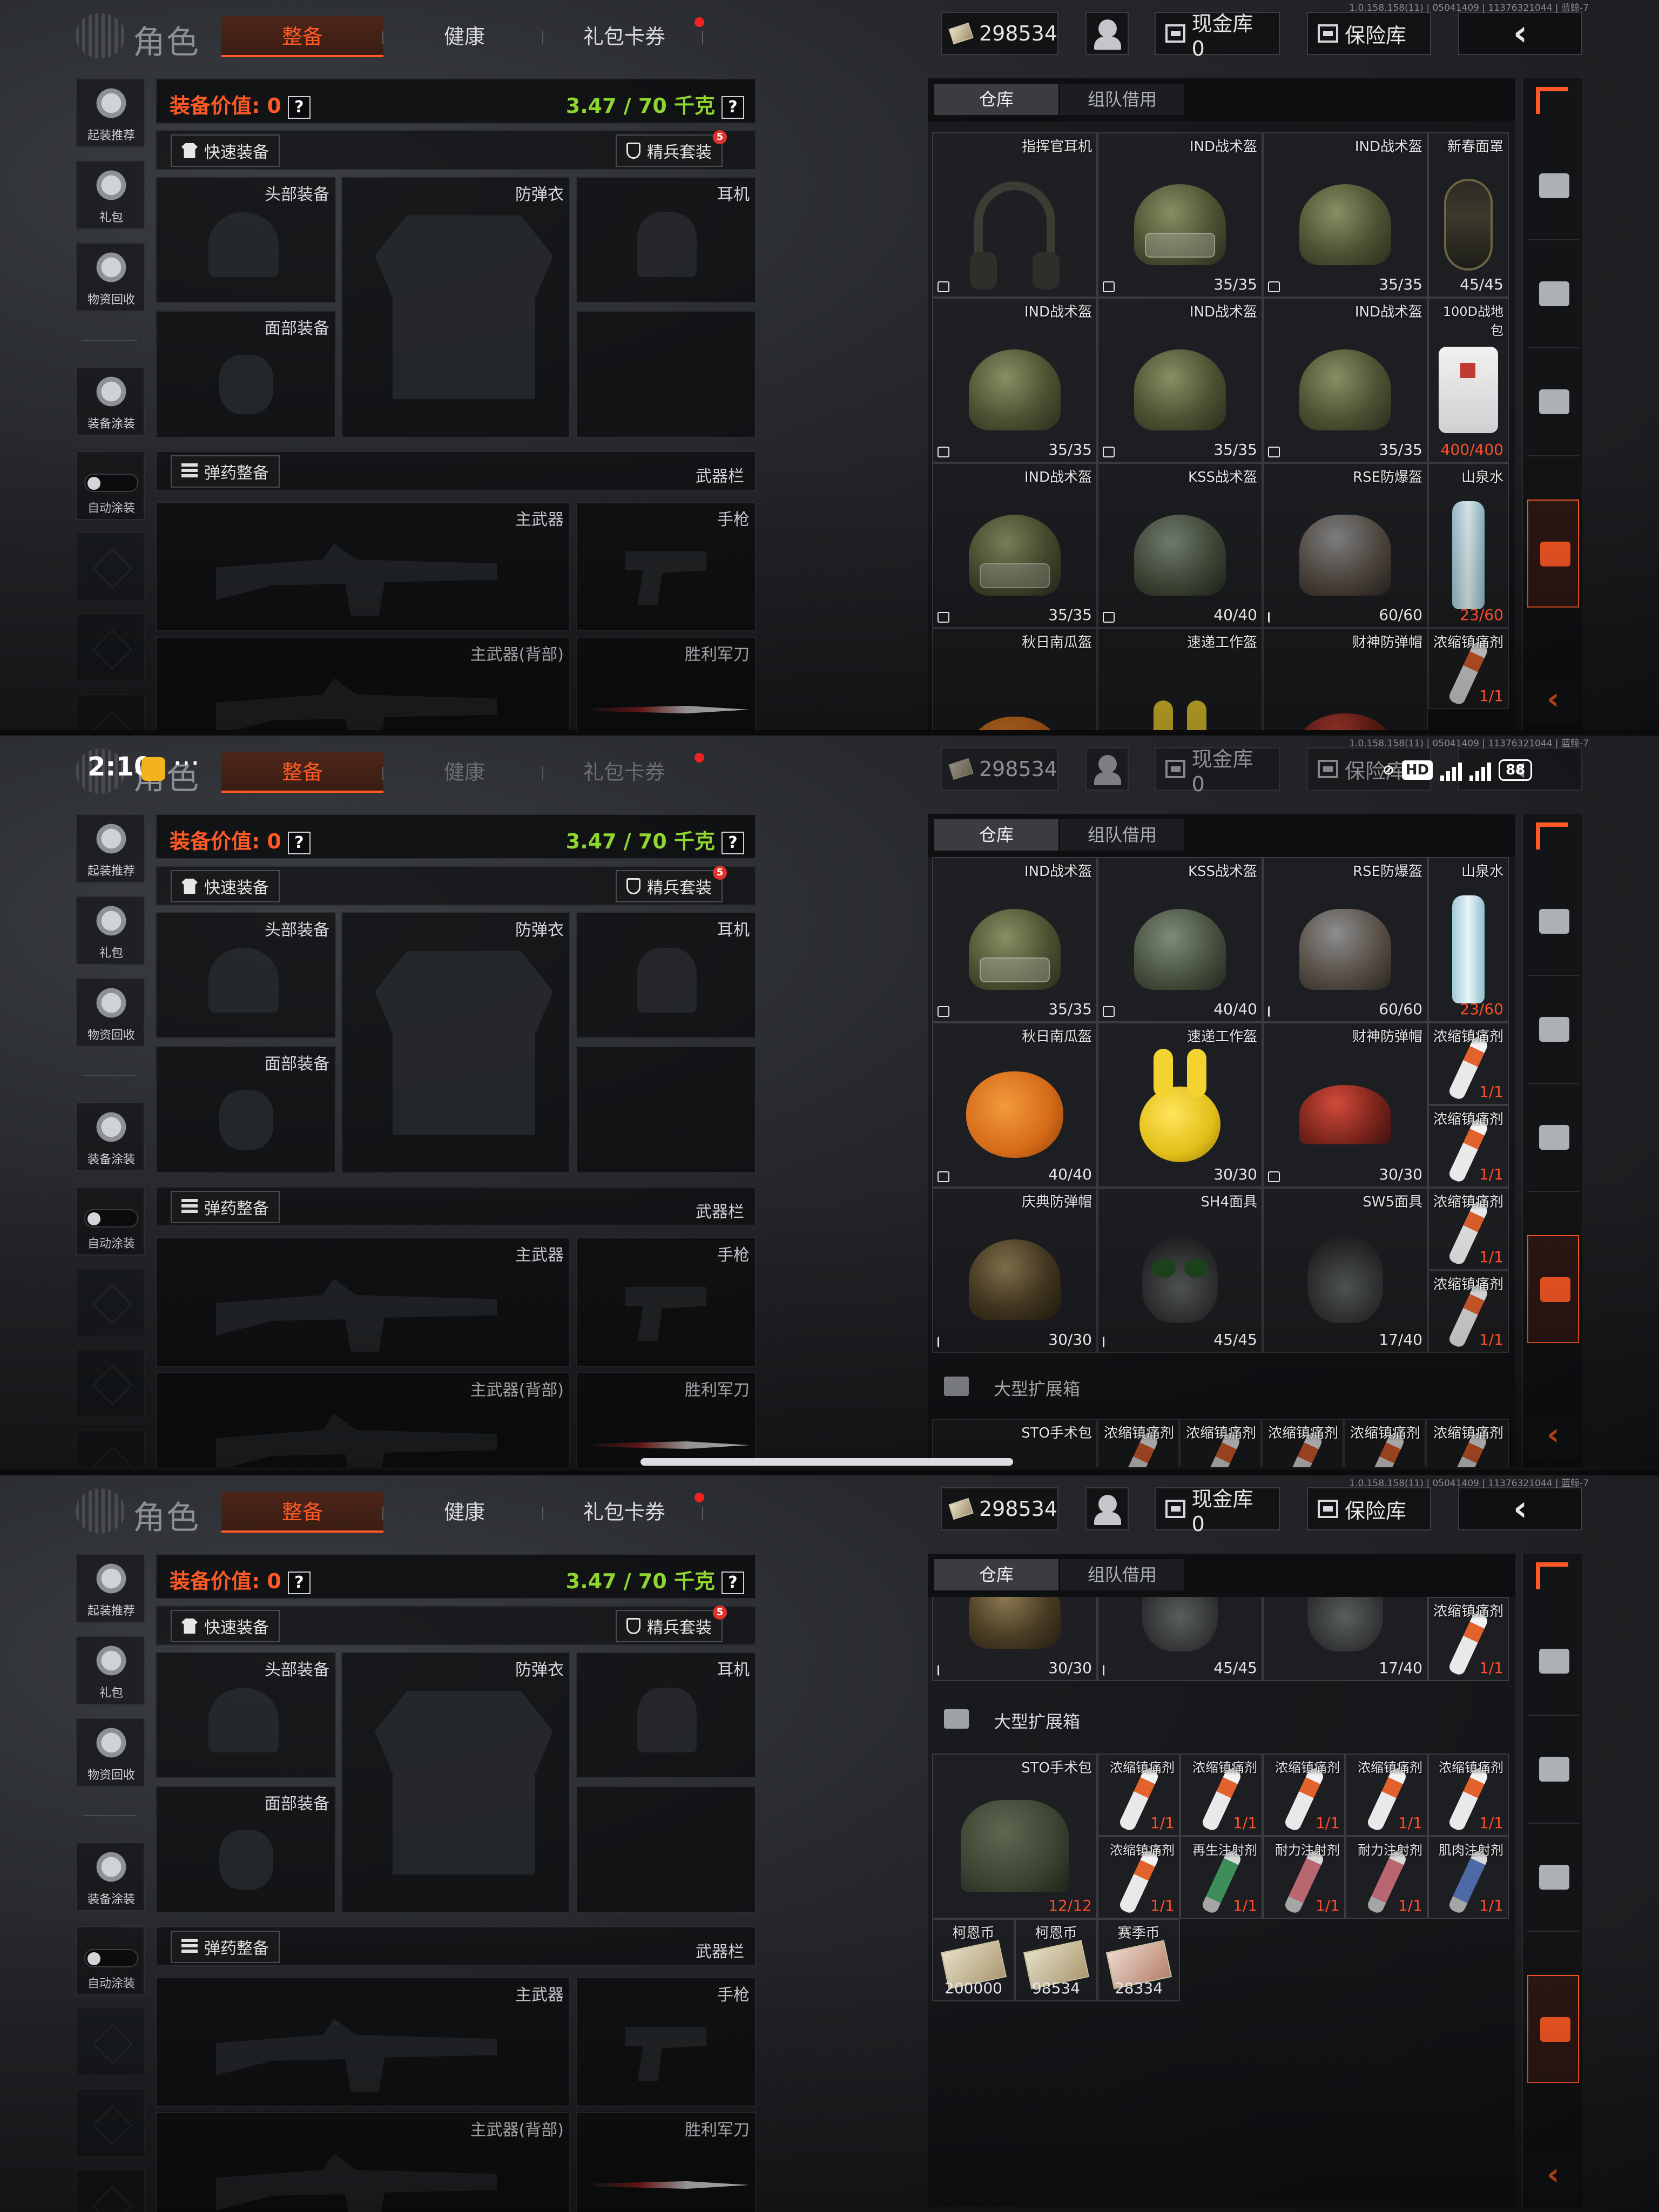  I want to click on large-box-header: 大型扩展箱, so click(1222, 1719).